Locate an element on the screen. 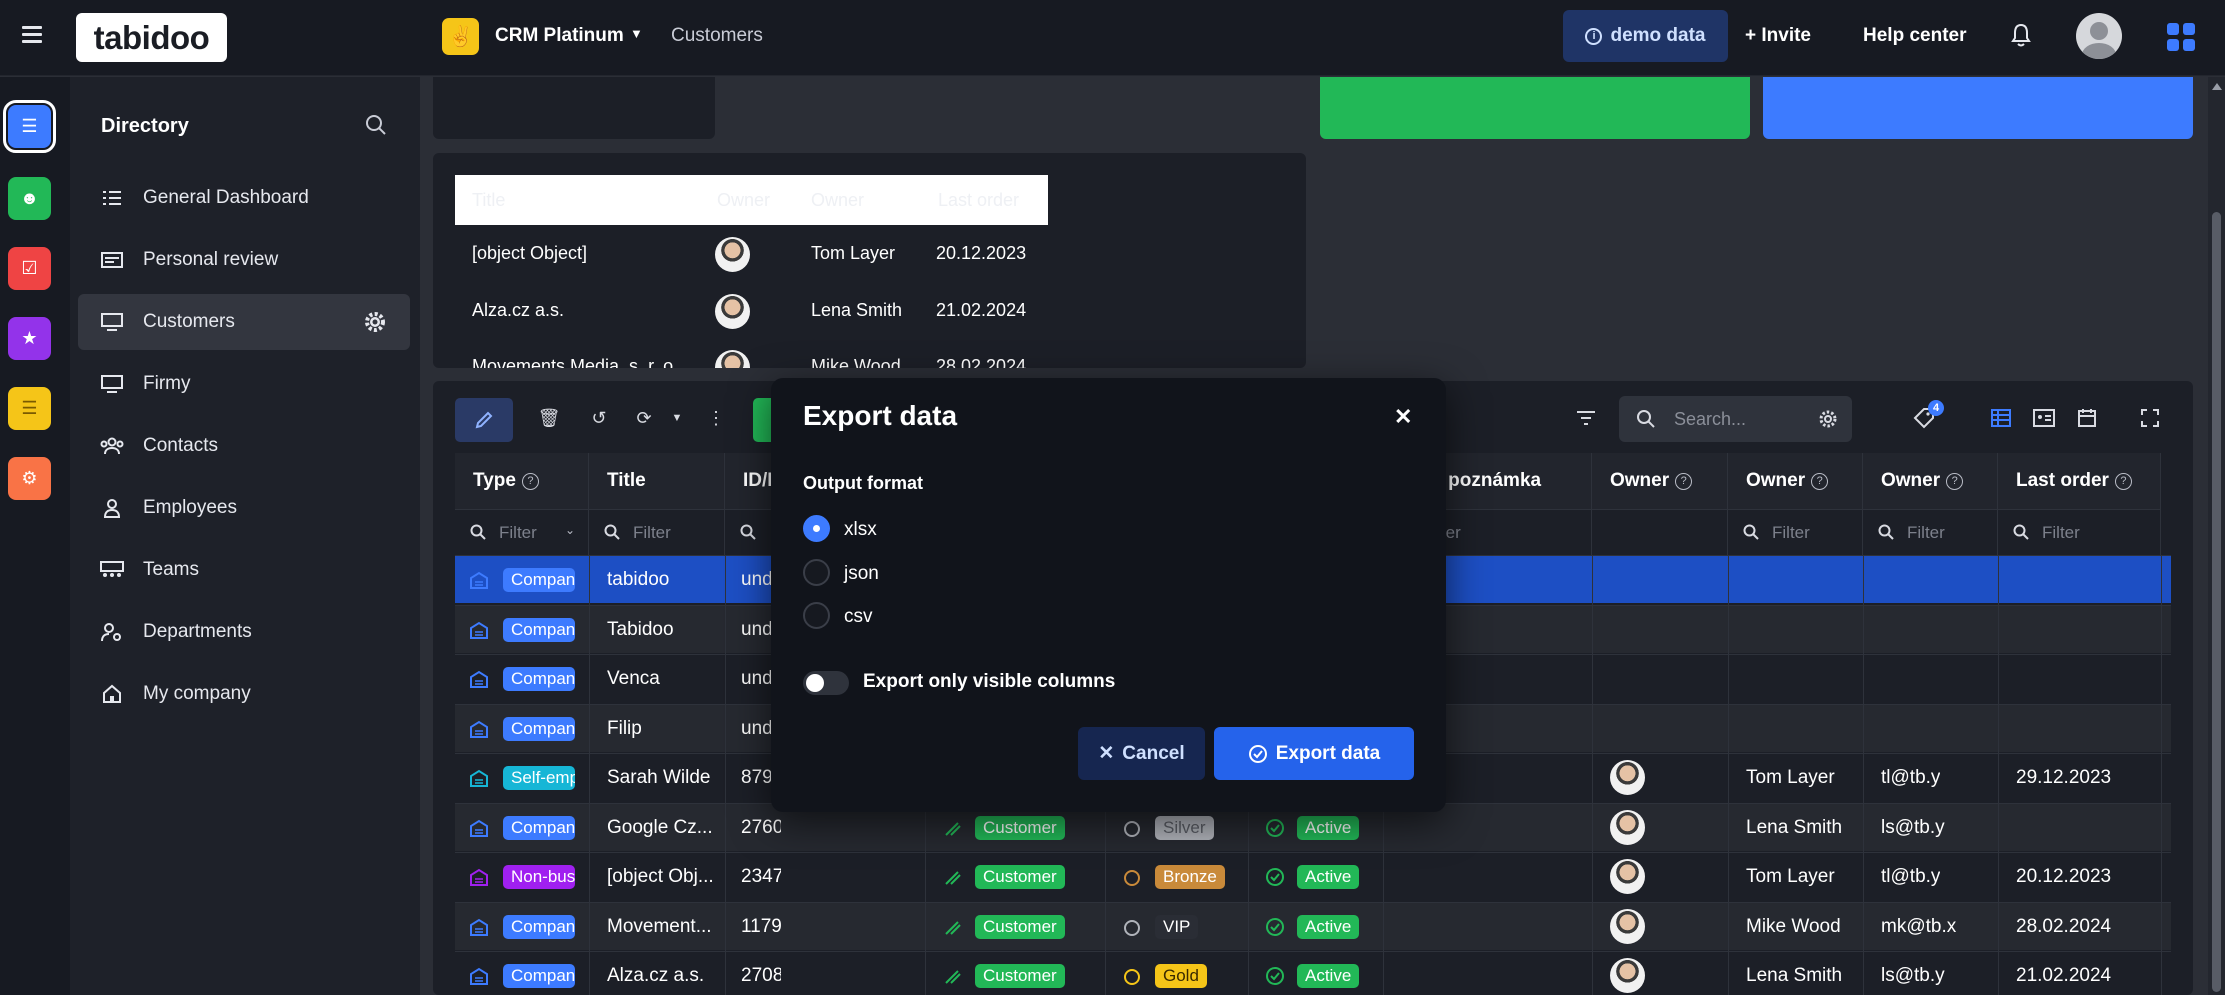  rail-contacts-icon: ☻ is located at coordinates (29, 198).